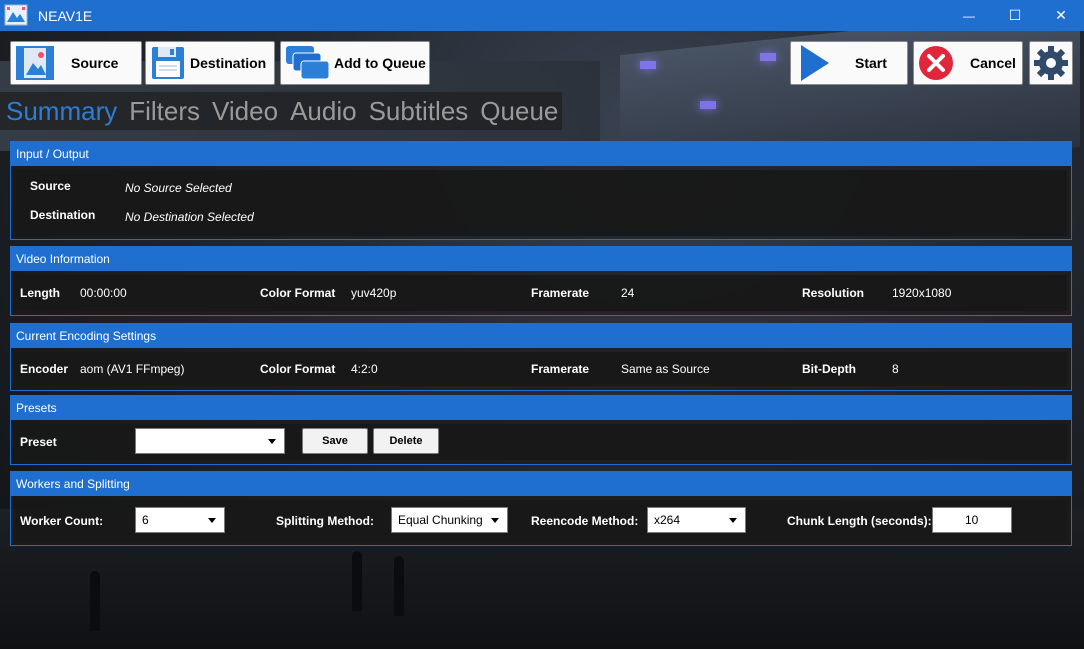 Image resolution: width=1084 pixels, height=649 pixels. I want to click on presets-header: Presets, so click(541, 408).